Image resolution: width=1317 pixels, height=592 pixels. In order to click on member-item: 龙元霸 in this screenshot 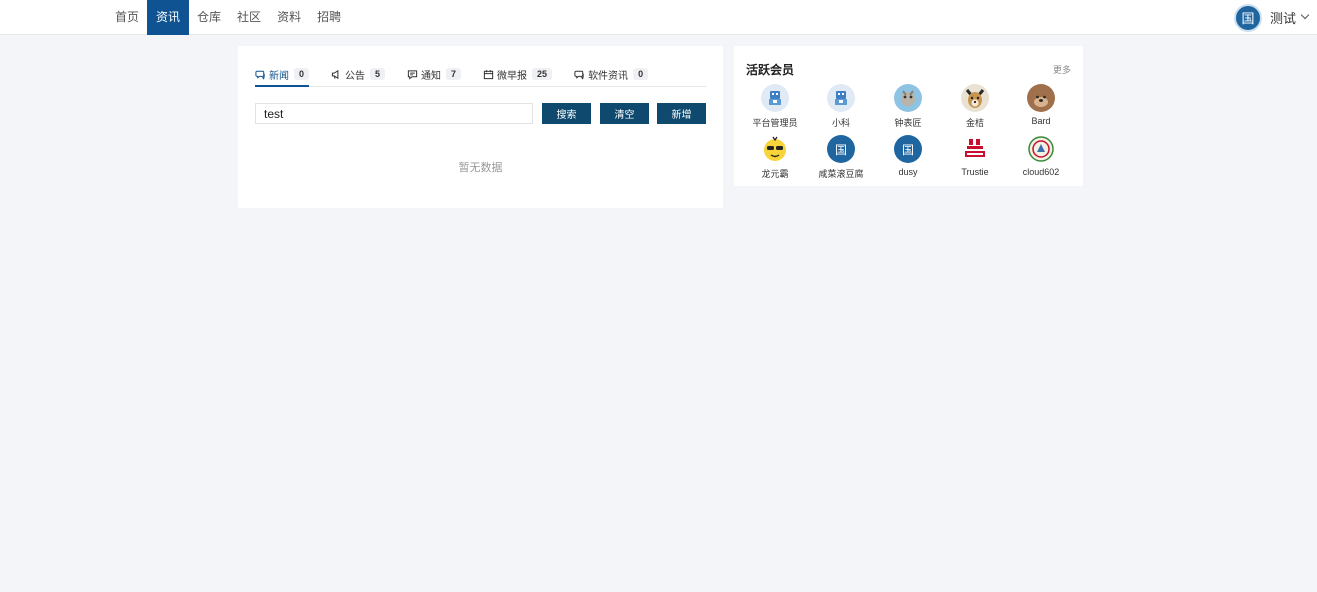, I will do `click(775, 157)`.